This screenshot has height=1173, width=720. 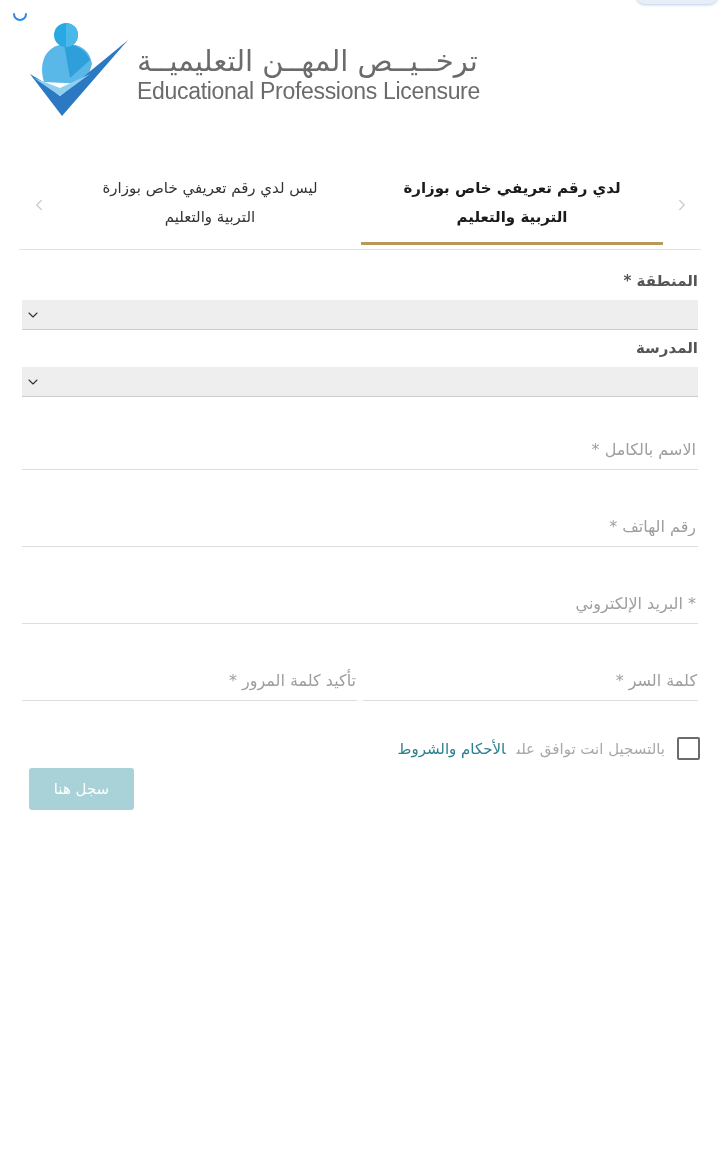 I want to click on logo-title-arabic: ترخــيــص المهــن التعليميــة, so click(x=307, y=61).